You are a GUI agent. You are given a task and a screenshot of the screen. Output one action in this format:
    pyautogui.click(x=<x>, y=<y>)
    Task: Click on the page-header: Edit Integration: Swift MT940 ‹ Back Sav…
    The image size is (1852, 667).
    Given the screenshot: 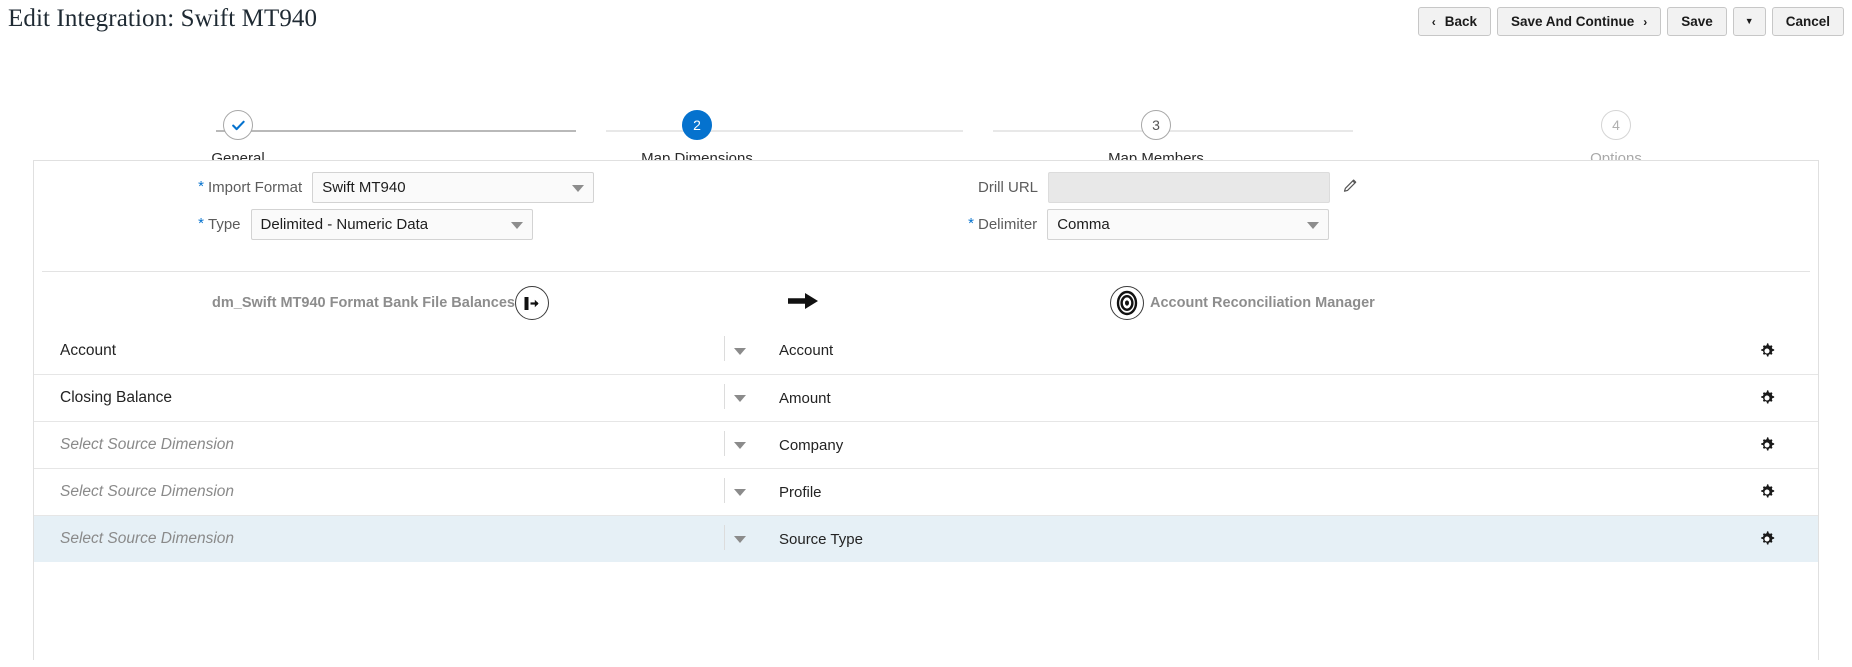 What is the action you would take?
    pyautogui.click(x=926, y=24)
    